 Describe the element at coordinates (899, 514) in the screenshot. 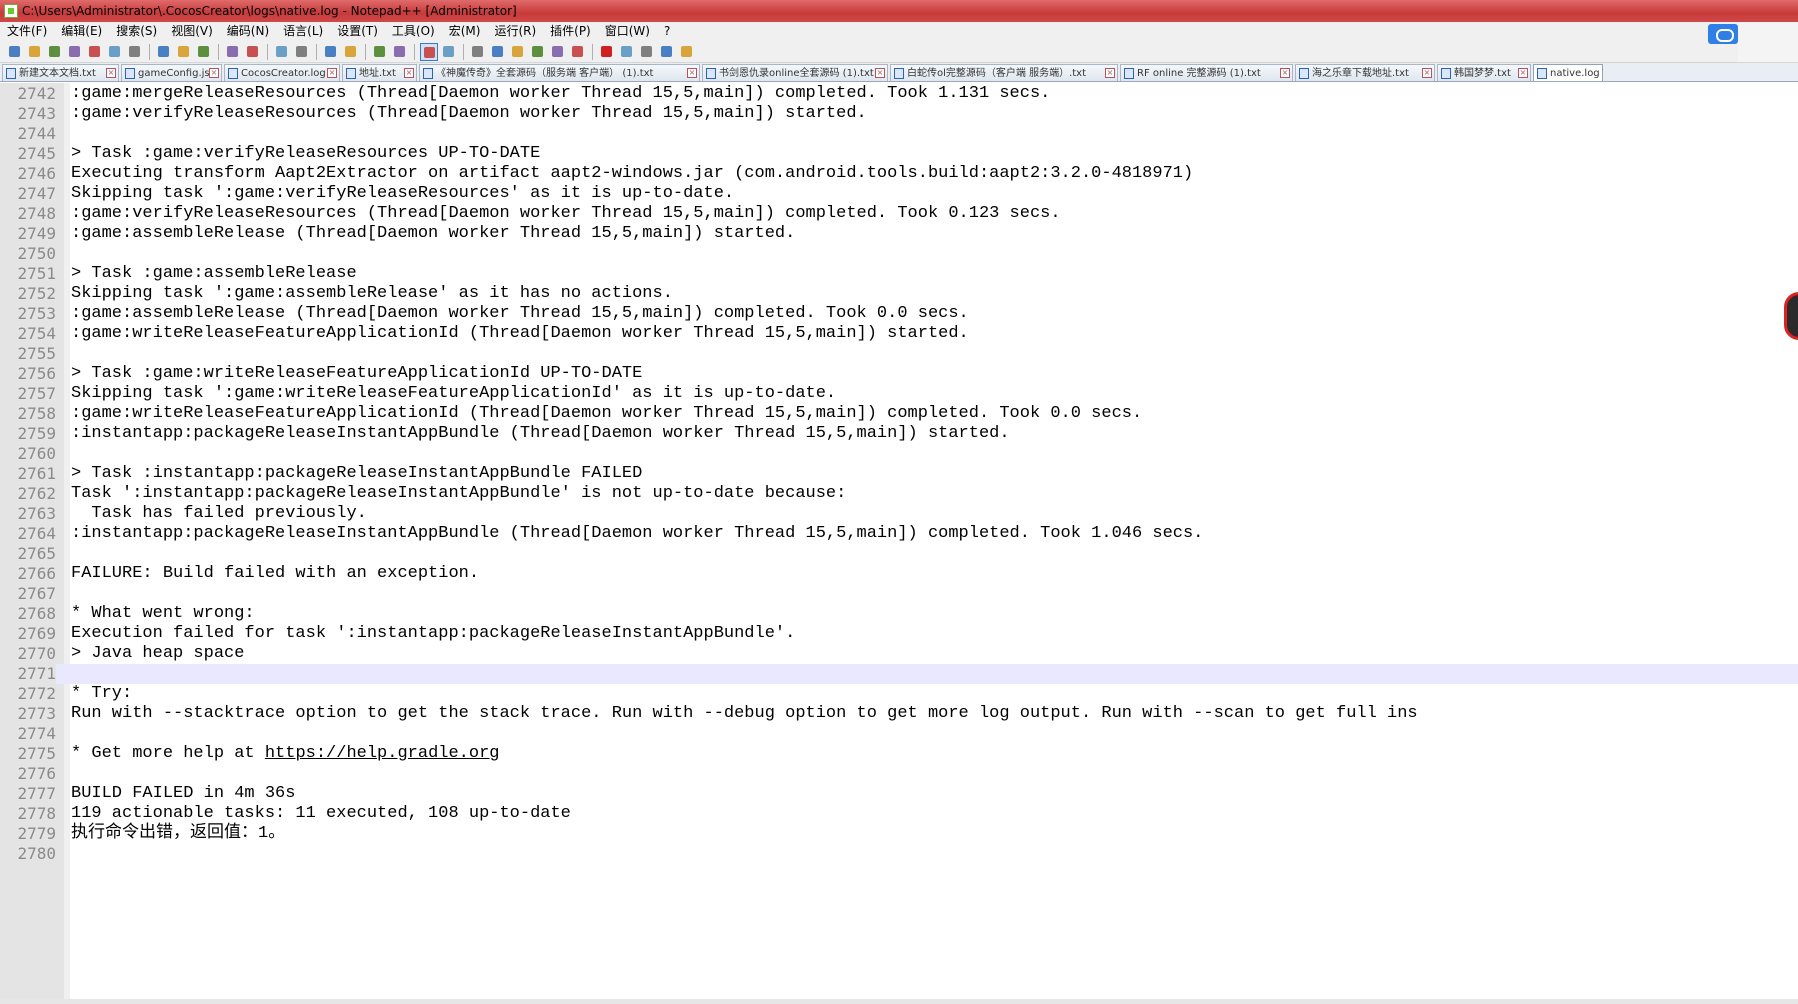

I see `editor-line: 2763 Task has failed previously.` at that location.